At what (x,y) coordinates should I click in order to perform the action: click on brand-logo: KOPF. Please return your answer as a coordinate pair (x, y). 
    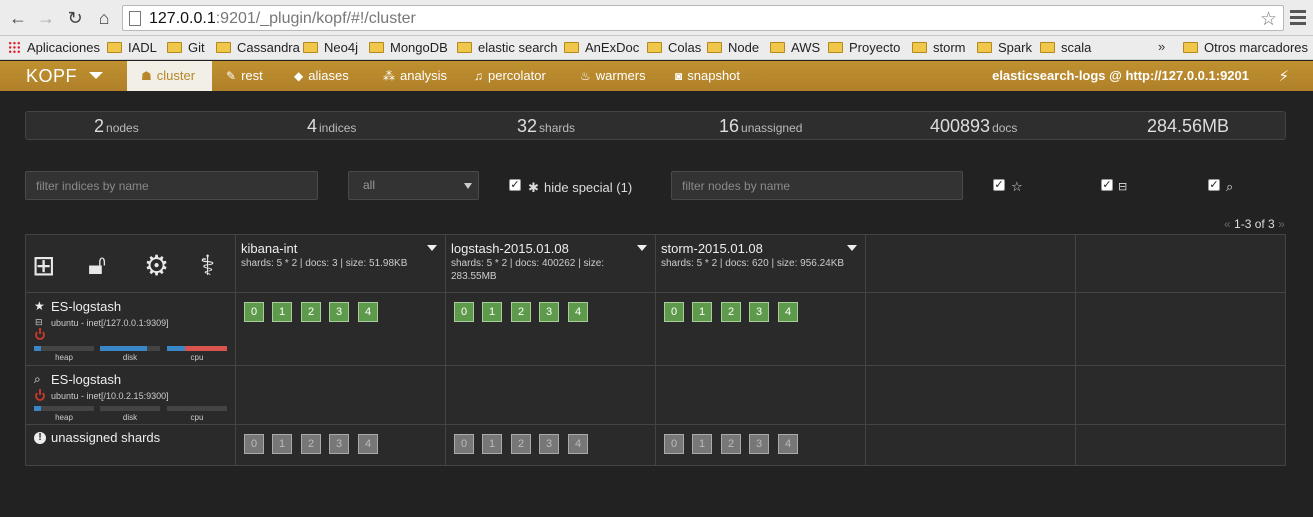
    Looking at the image, I should click on (51, 76).